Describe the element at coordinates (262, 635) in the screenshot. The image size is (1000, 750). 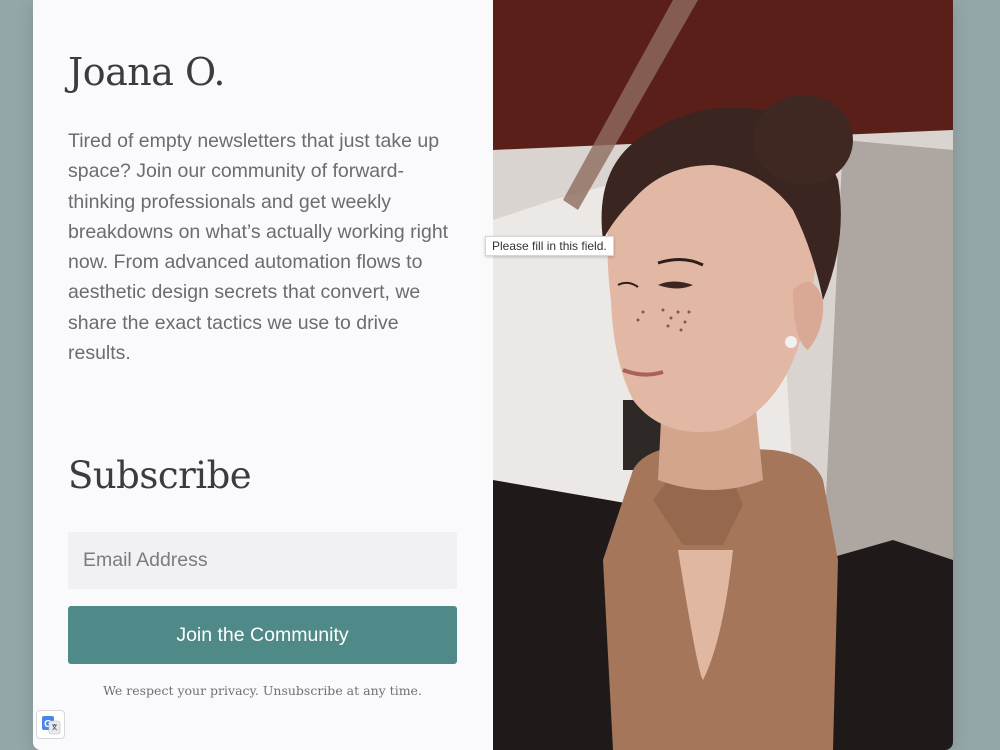
I see `join-community-button: Join the Community` at that location.